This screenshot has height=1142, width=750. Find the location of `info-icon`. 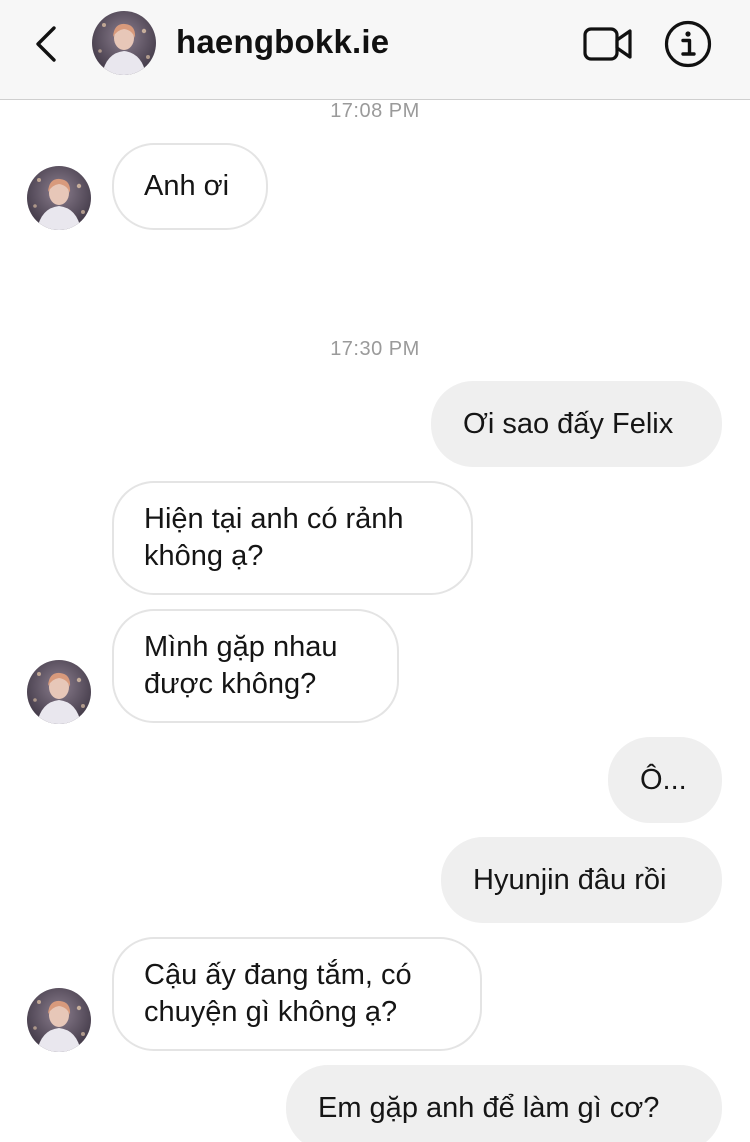

info-icon is located at coordinates (688, 44).